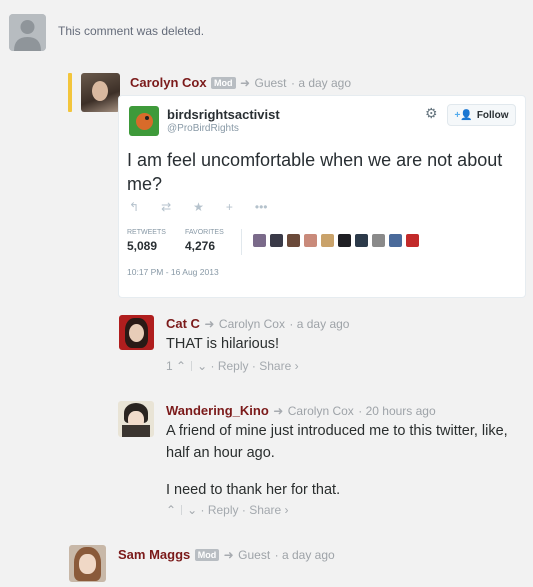 The image size is (533, 587). I want to click on tweet-actions: ↰ ⇄ ★ + •••, so click(209, 207).